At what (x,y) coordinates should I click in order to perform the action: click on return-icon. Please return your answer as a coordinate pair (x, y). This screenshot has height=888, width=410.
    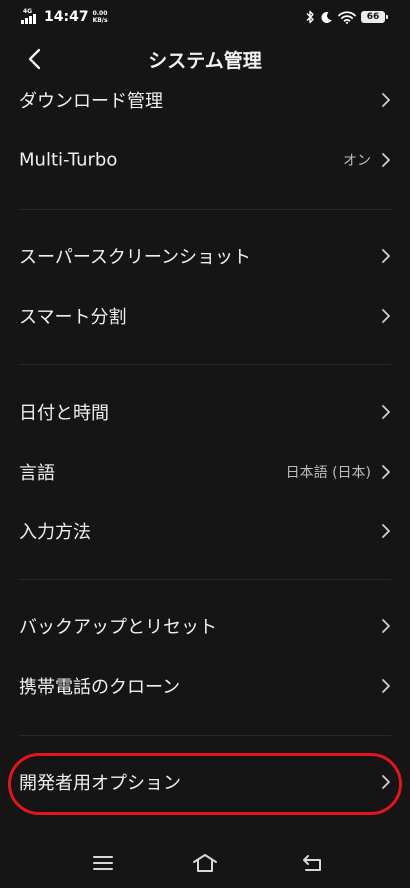
    Looking at the image, I should click on (313, 863).